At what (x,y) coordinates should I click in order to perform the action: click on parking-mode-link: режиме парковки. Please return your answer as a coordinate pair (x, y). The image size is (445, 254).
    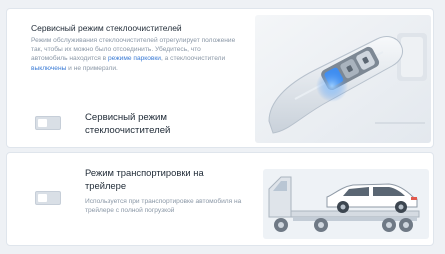
    Looking at the image, I should click on (134, 58).